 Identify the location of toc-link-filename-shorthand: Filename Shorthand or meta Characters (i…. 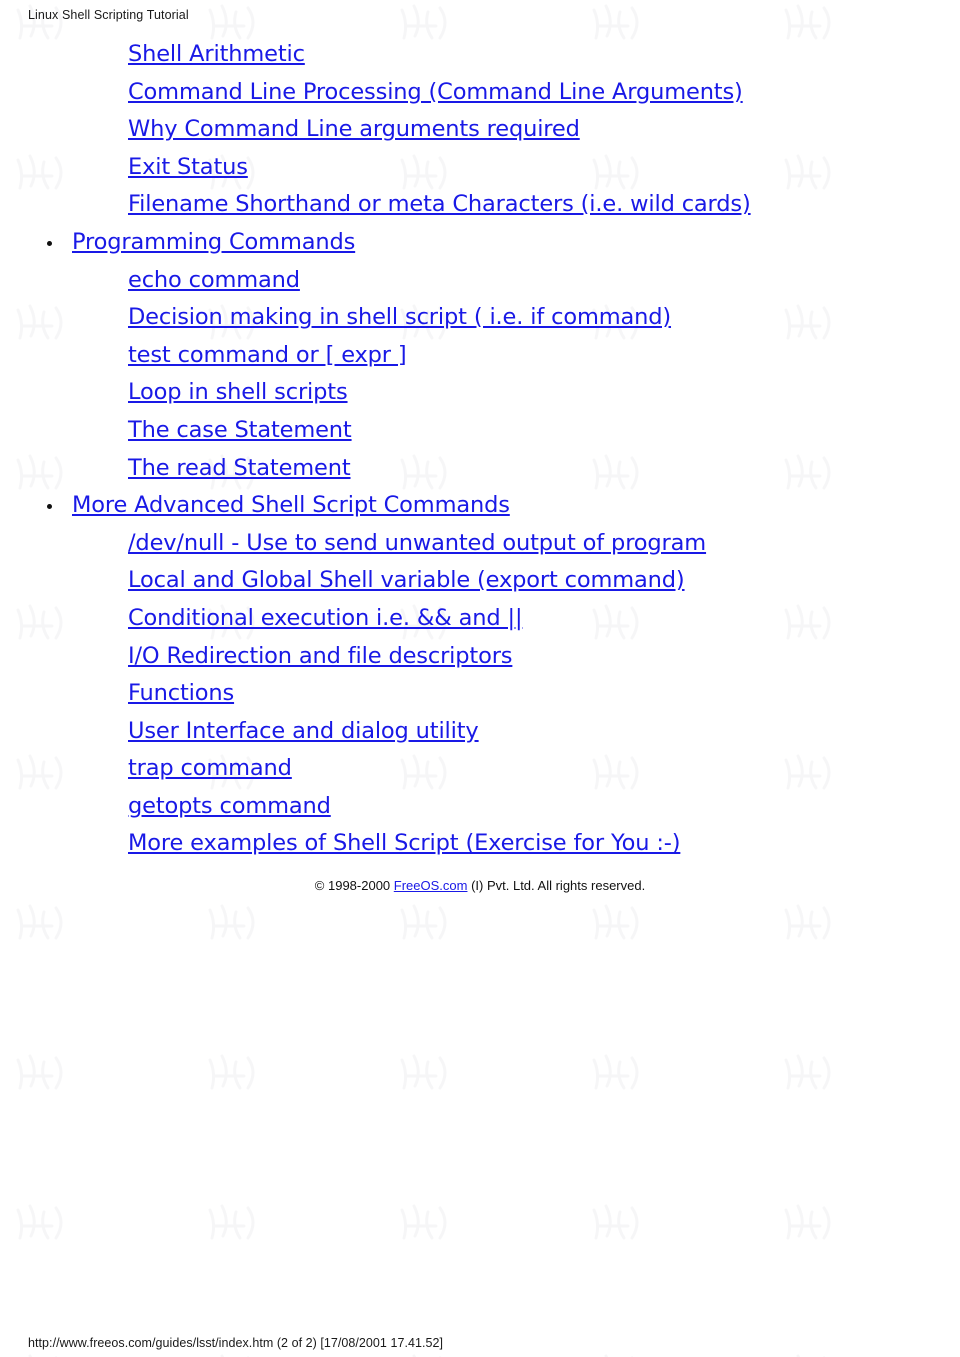
(439, 204).